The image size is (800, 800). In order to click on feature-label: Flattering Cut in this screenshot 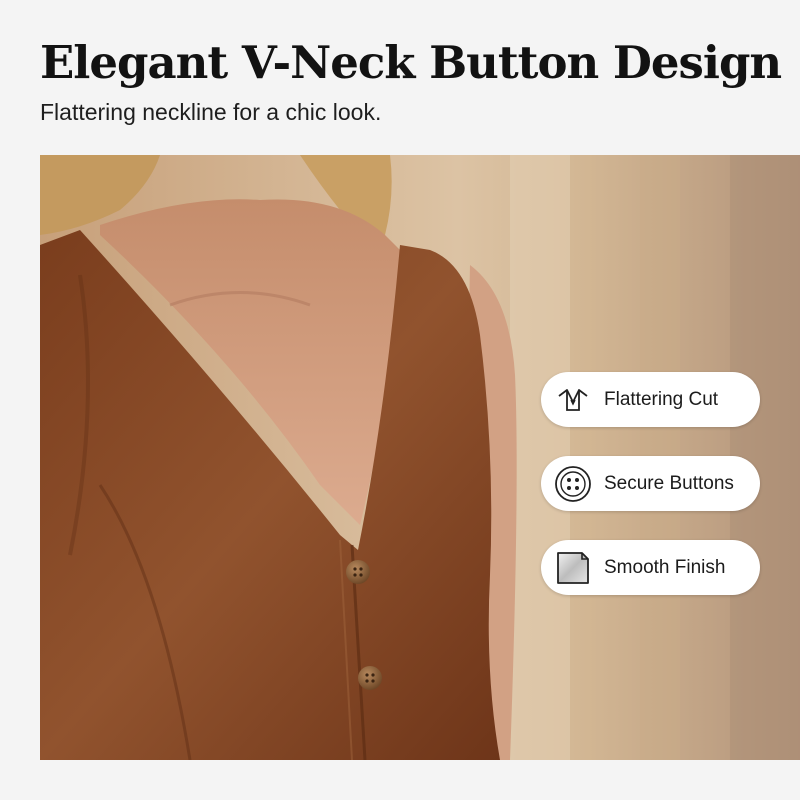, I will do `click(661, 399)`.